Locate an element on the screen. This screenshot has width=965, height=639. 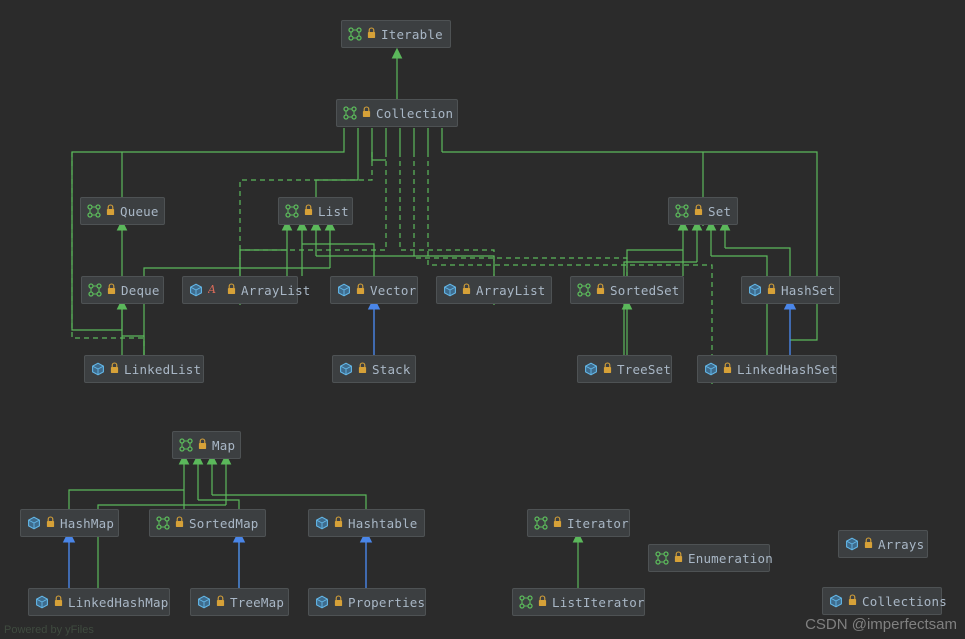
node-label: LinkedHashMap is located at coordinates (118, 602).